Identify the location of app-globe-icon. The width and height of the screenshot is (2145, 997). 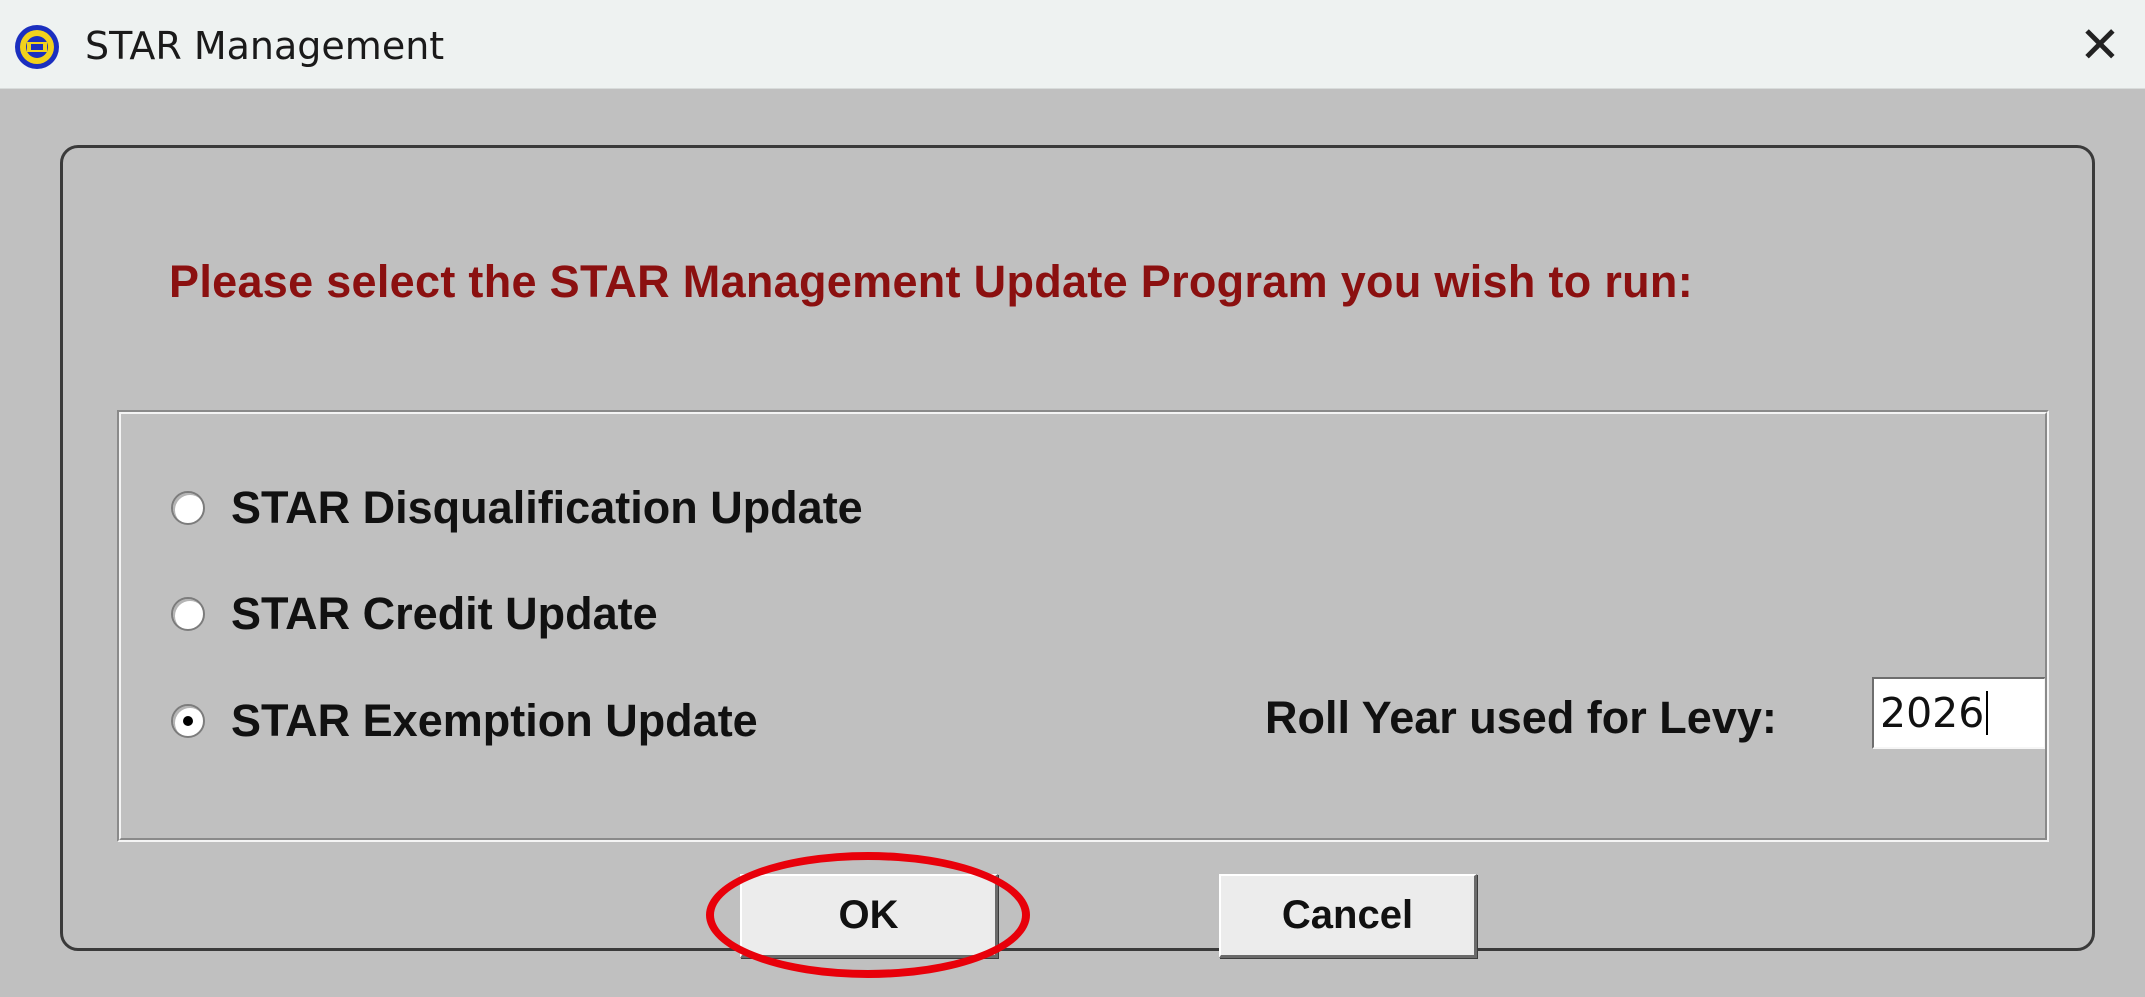
(37, 47).